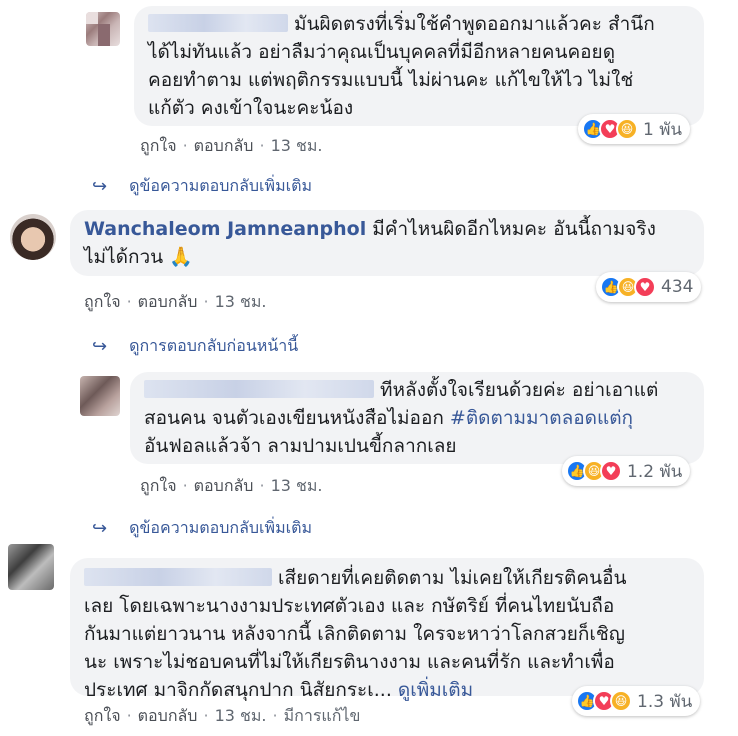 Image resolution: width=738 pixels, height=736 pixels. I want to click on comment-actions: ถูกใจ · ตอบกลับ · 13 ชม. · มีการแก้ไข, so click(222, 715).